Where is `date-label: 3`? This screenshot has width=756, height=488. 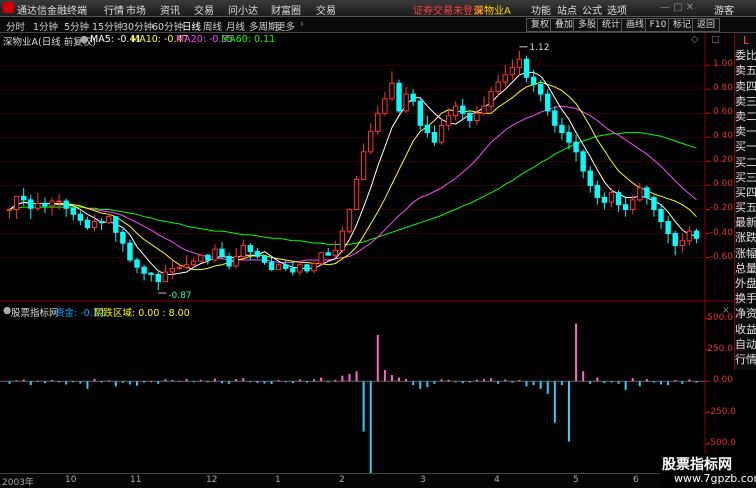
date-label: 3 is located at coordinates (423, 480).